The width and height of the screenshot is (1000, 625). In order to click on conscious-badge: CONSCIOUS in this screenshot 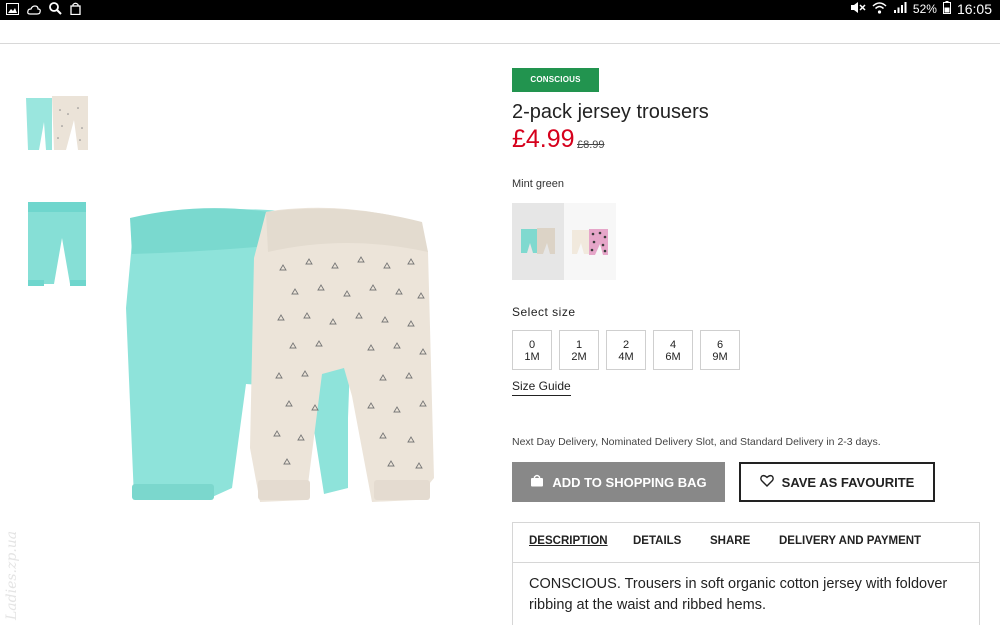, I will do `click(555, 80)`.